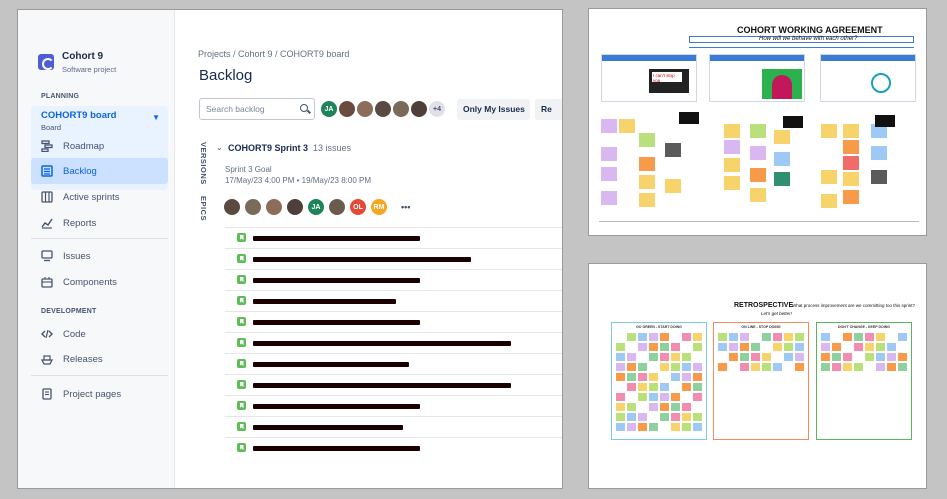  What do you see at coordinates (667, 77) in the screenshot?
I see `thumb-caption: I can't stop you` at bounding box center [667, 77].